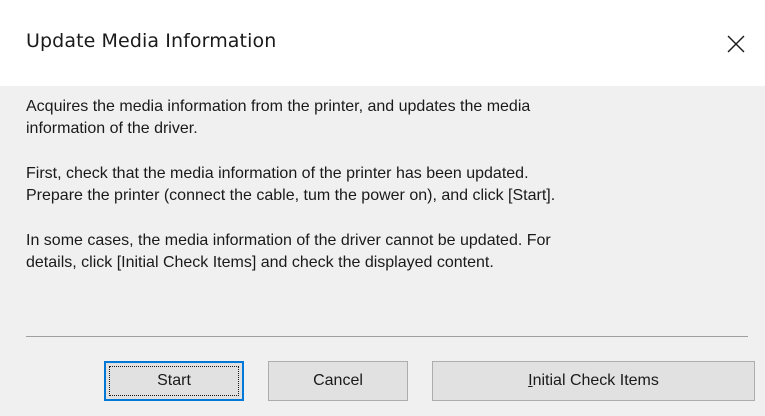 This screenshot has width=765, height=416. I want to click on close-button, so click(736, 44).